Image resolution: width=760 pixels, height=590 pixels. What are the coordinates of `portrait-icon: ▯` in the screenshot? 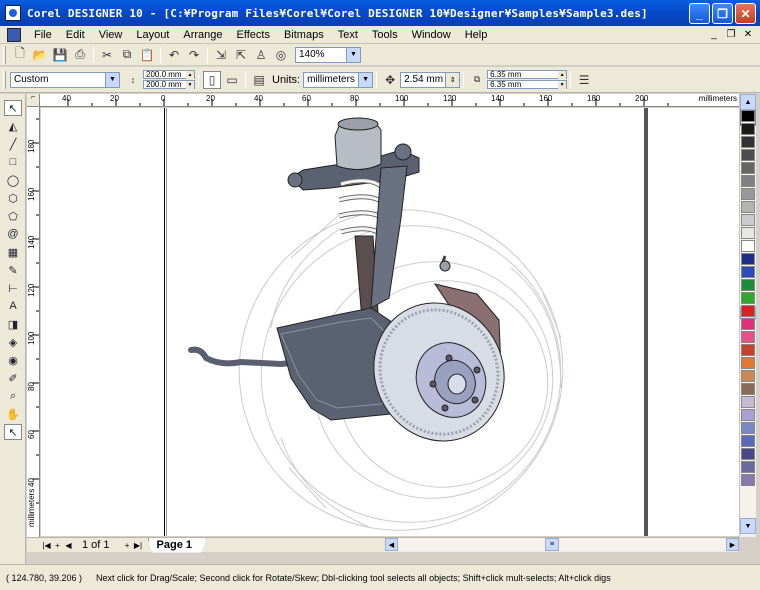 It's located at (212, 79).